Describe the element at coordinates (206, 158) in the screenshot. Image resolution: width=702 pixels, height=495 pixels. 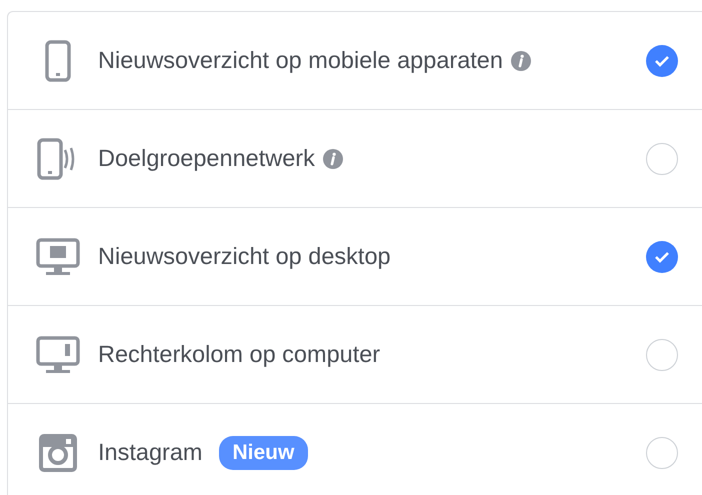
I see `placement-label: Doelgroepennetwerk` at that location.